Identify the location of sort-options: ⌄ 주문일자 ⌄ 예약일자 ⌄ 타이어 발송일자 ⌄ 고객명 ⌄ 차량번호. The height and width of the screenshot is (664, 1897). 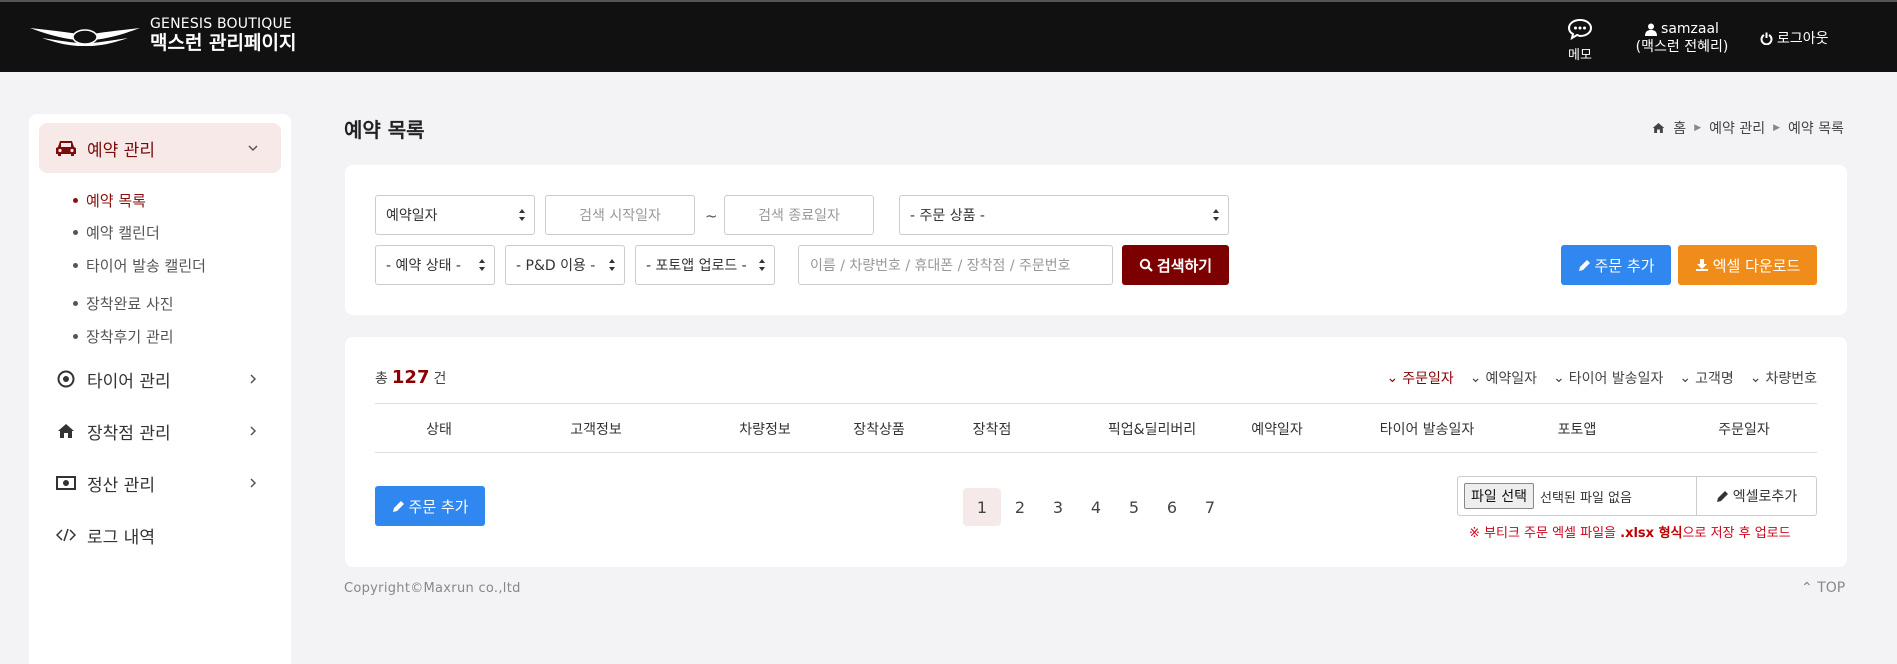
(1601, 378).